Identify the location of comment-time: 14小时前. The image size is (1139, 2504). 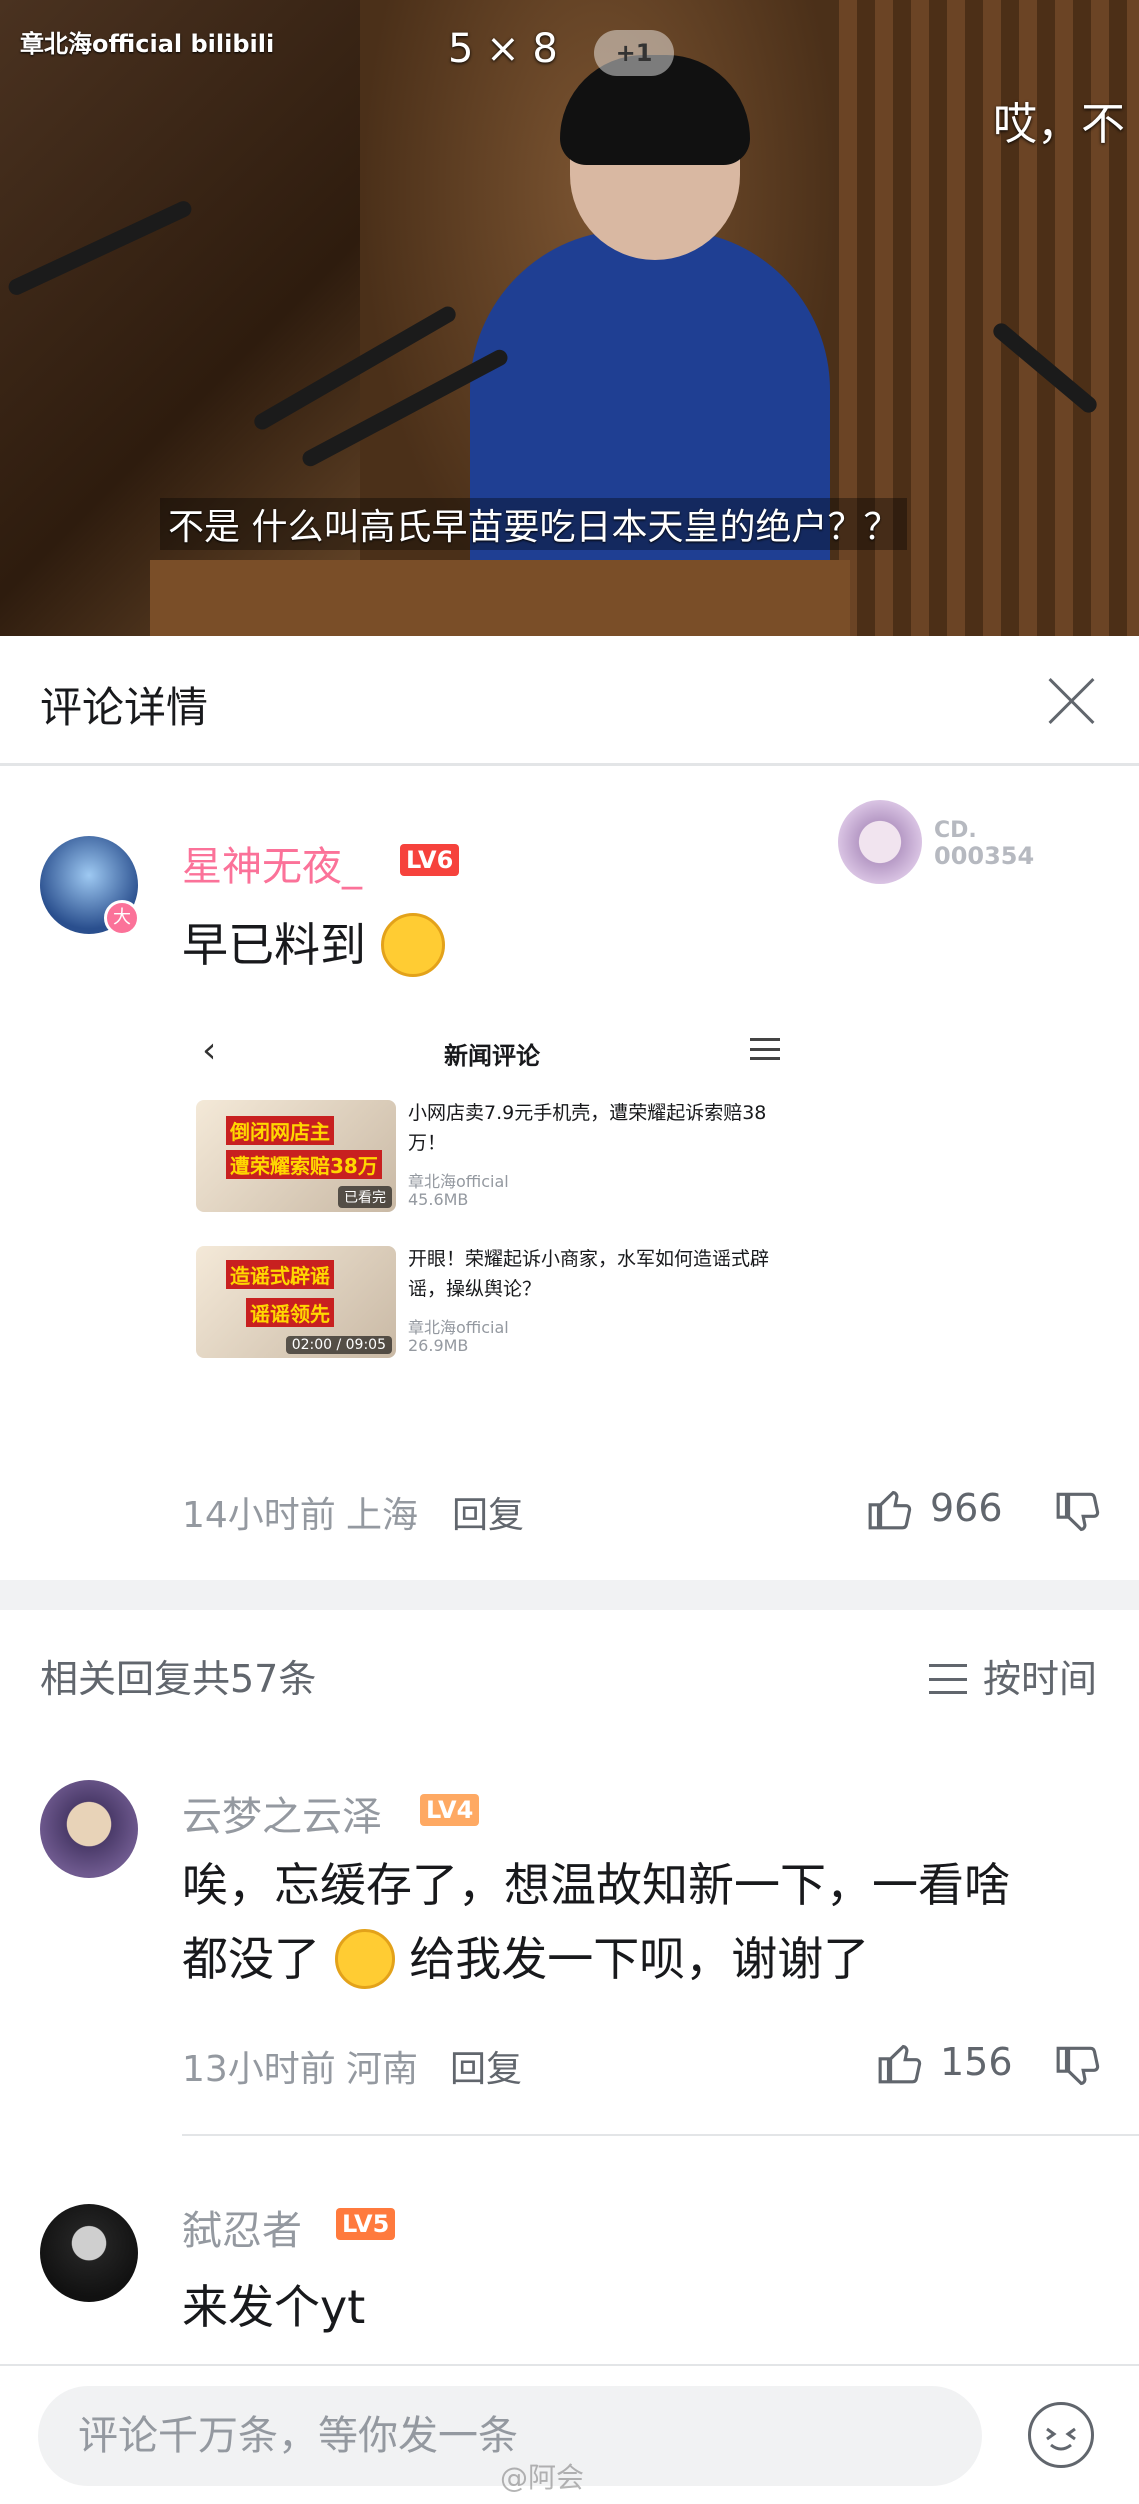
(259, 1515).